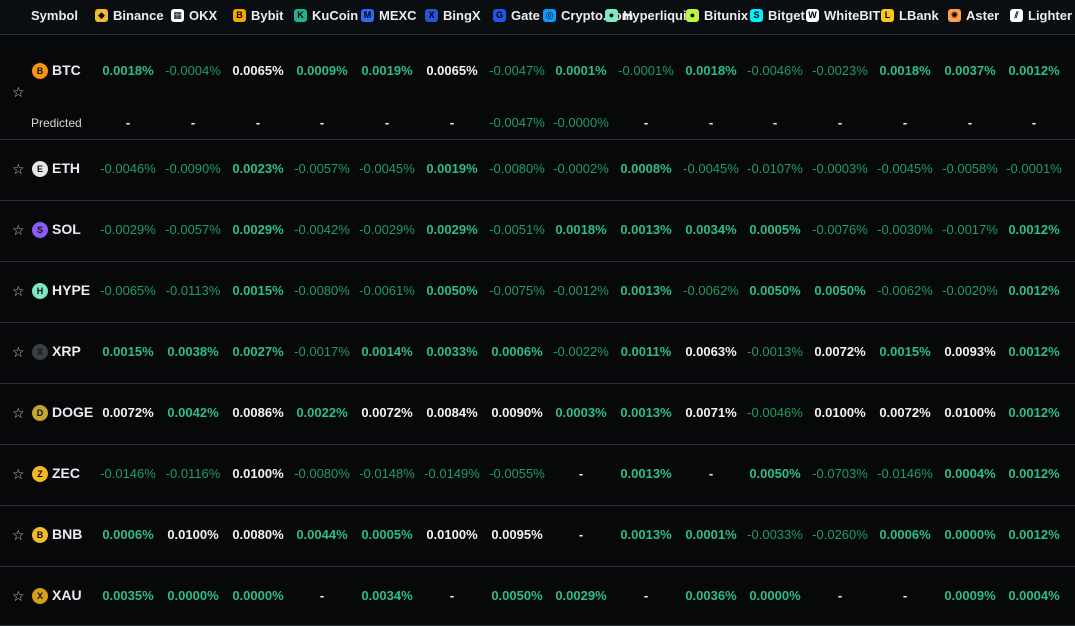  What do you see at coordinates (194, 15) in the screenshot?
I see `exchange-header-okx: ▦ OKX` at bounding box center [194, 15].